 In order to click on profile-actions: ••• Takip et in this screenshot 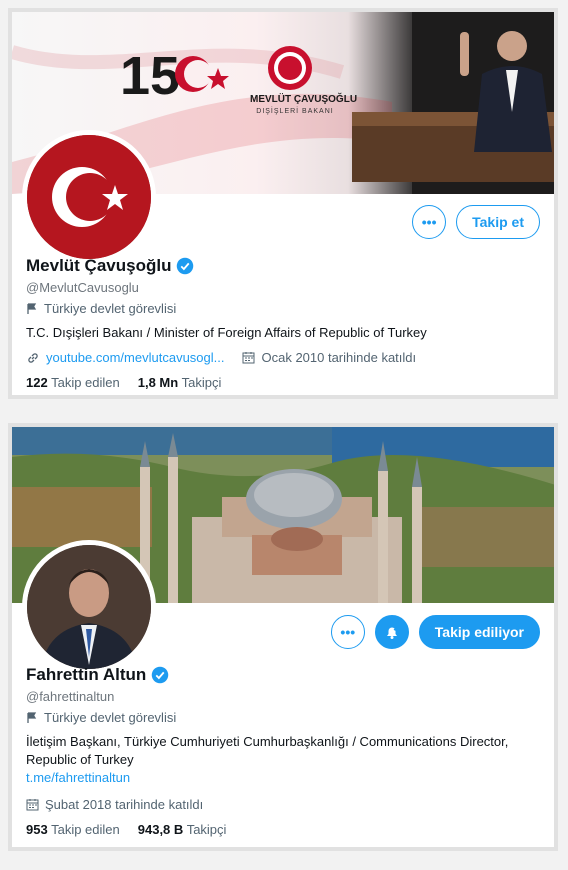, I will do `click(476, 222)`.